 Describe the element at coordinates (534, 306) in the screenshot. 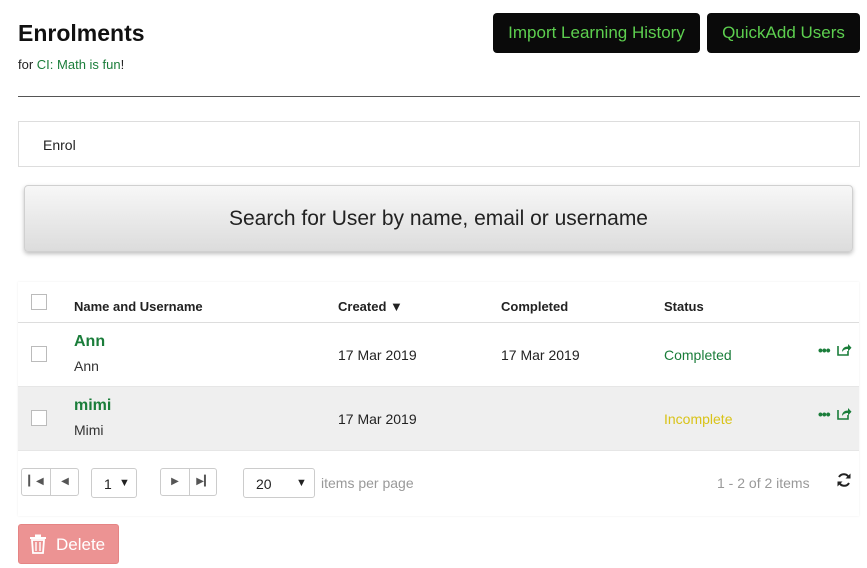

I see `column-header-completed: Completed` at that location.